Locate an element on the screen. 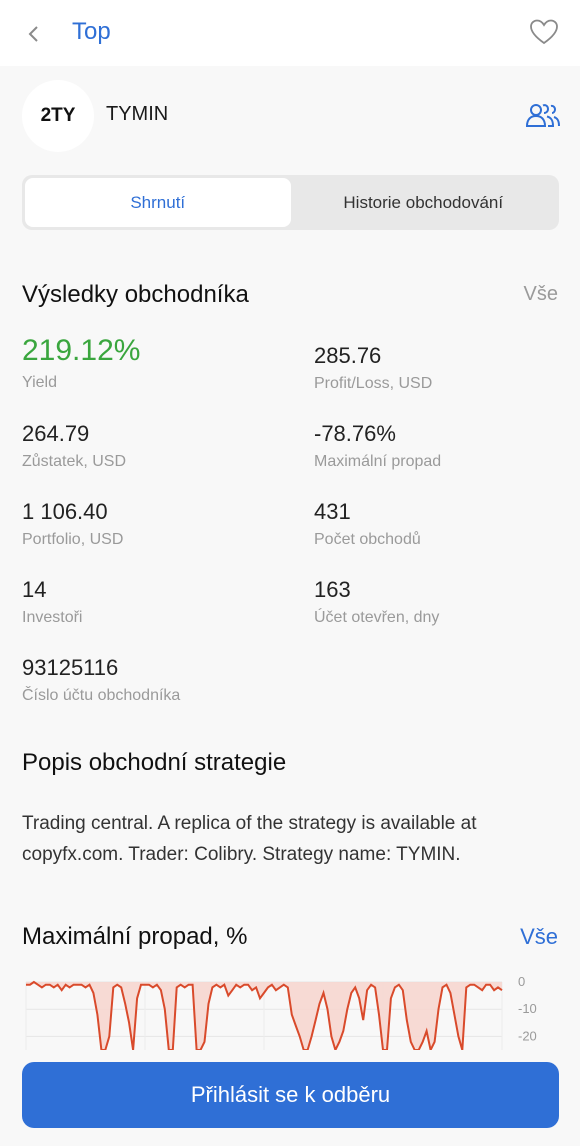 The width and height of the screenshot is (580, 1146). stat-label: Profit/Loss, USD is located at coordinates (373, 383).